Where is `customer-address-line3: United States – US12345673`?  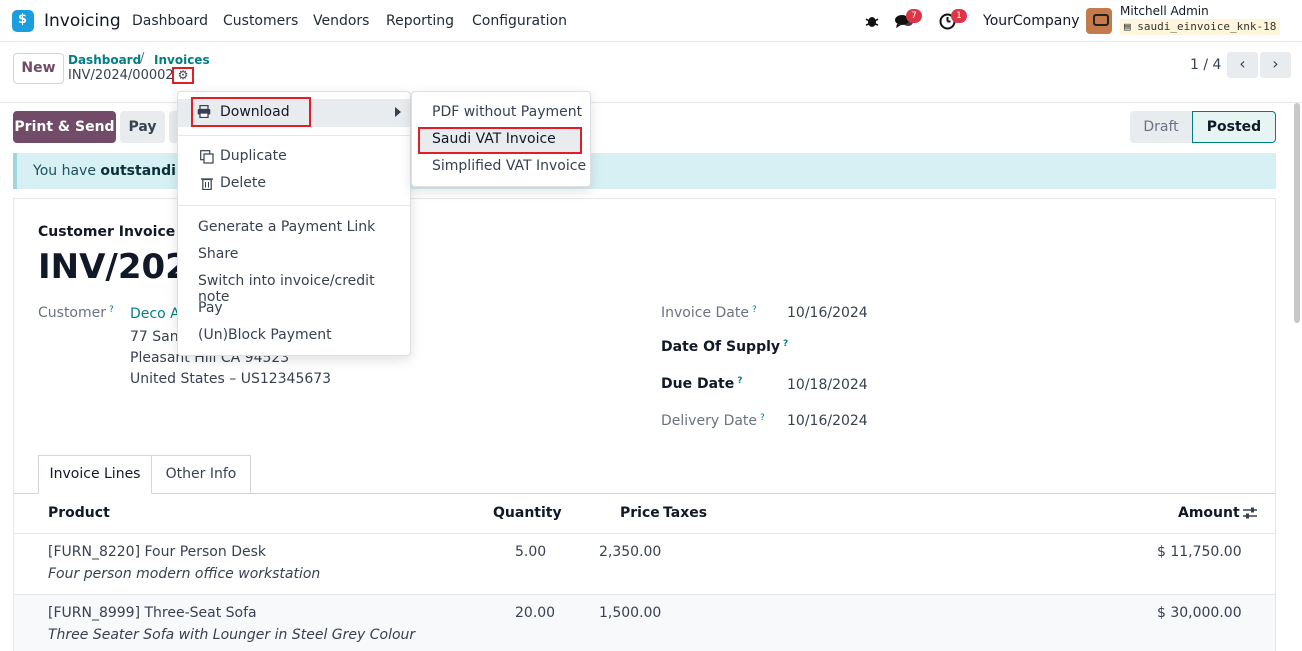
customer-address-line3: United States – US12345673 is located at coordinates (231, 379).